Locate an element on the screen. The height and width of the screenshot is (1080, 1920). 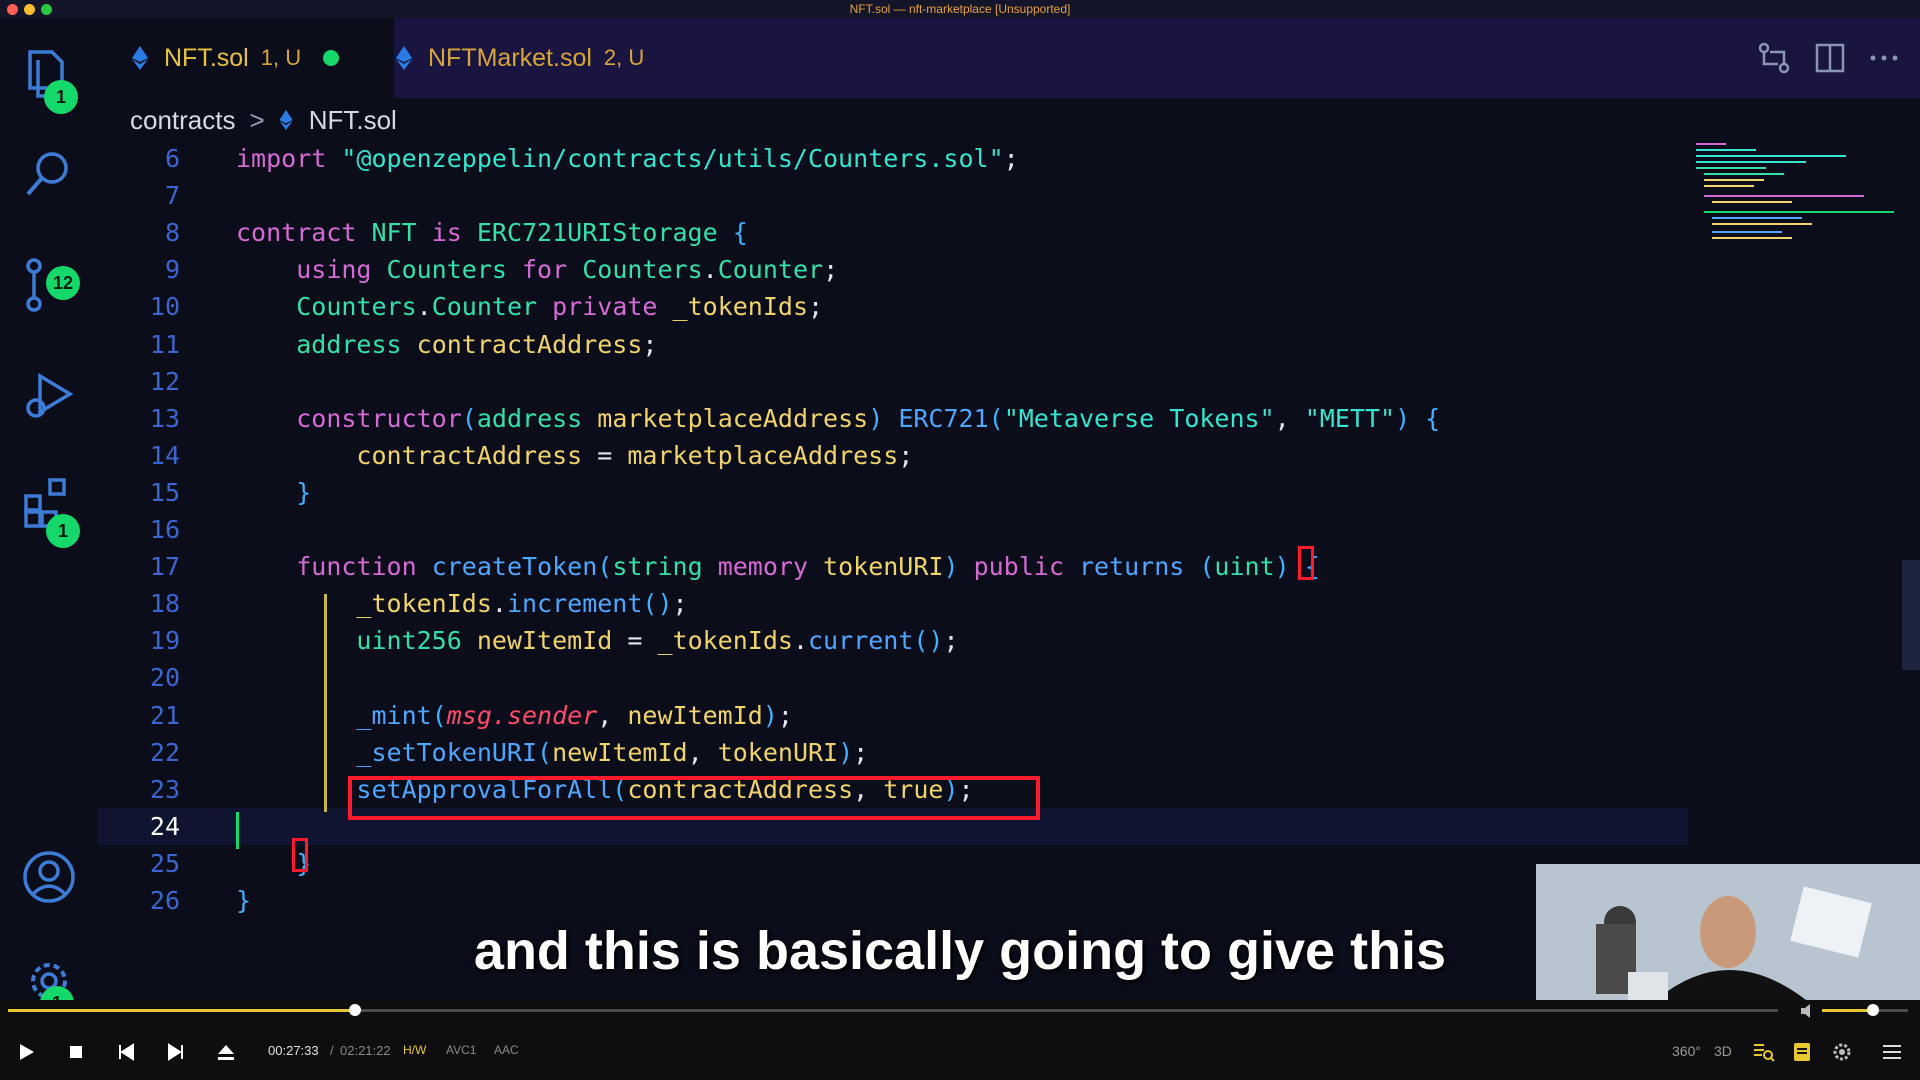
code-text: } is located at coordinates (273, 492).